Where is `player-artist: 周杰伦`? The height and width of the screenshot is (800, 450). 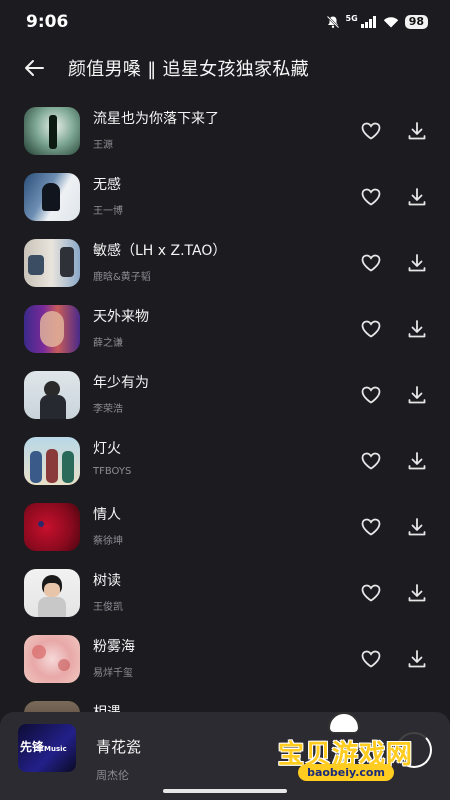 player-artist: 周杰伦 is located at coordinates (112, 775).